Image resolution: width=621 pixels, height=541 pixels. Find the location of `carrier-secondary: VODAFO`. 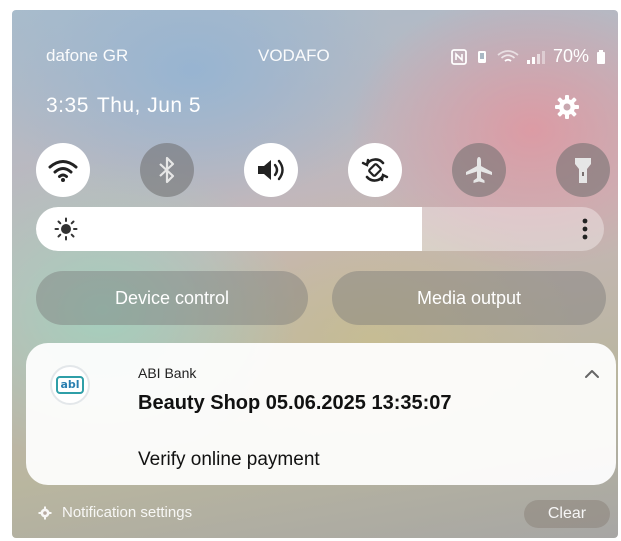

carrier-secondary: VODAFO is located at coordinates (294, 55).